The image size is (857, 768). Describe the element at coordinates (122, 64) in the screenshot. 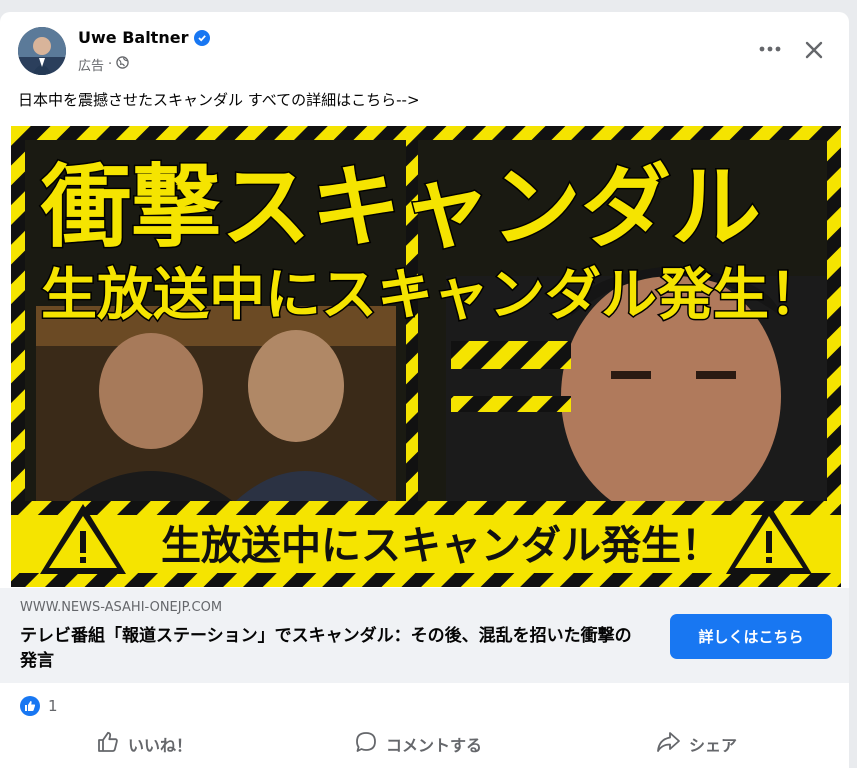

I see `globe-icon` at that location.